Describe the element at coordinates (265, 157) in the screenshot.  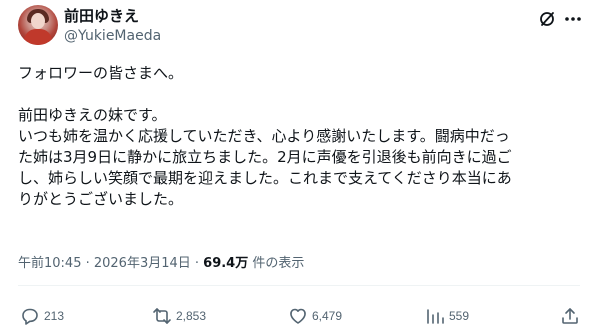
I see `post-line: た姉は3月9日に静かに旅立ちました。2月に声優を引退後も前向きに過ご` at that location.